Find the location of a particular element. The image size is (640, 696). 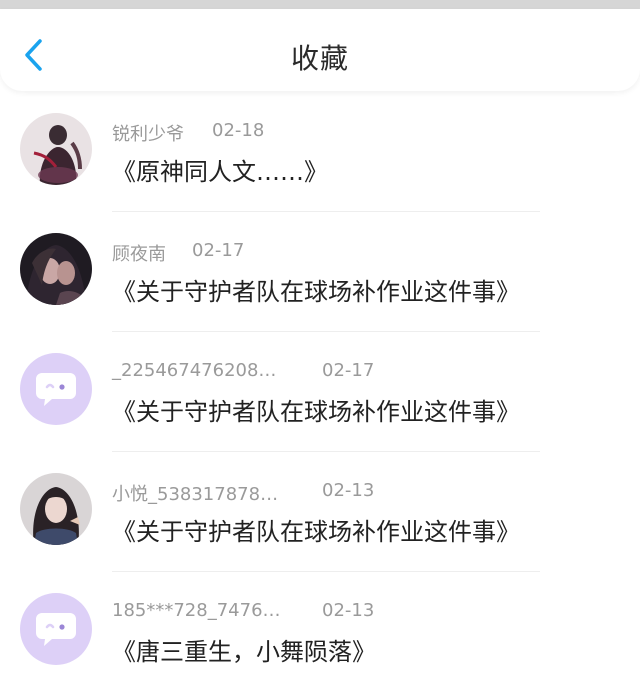

item-meta: _225467476208… 02-17 is located at coordinates (243, 370).